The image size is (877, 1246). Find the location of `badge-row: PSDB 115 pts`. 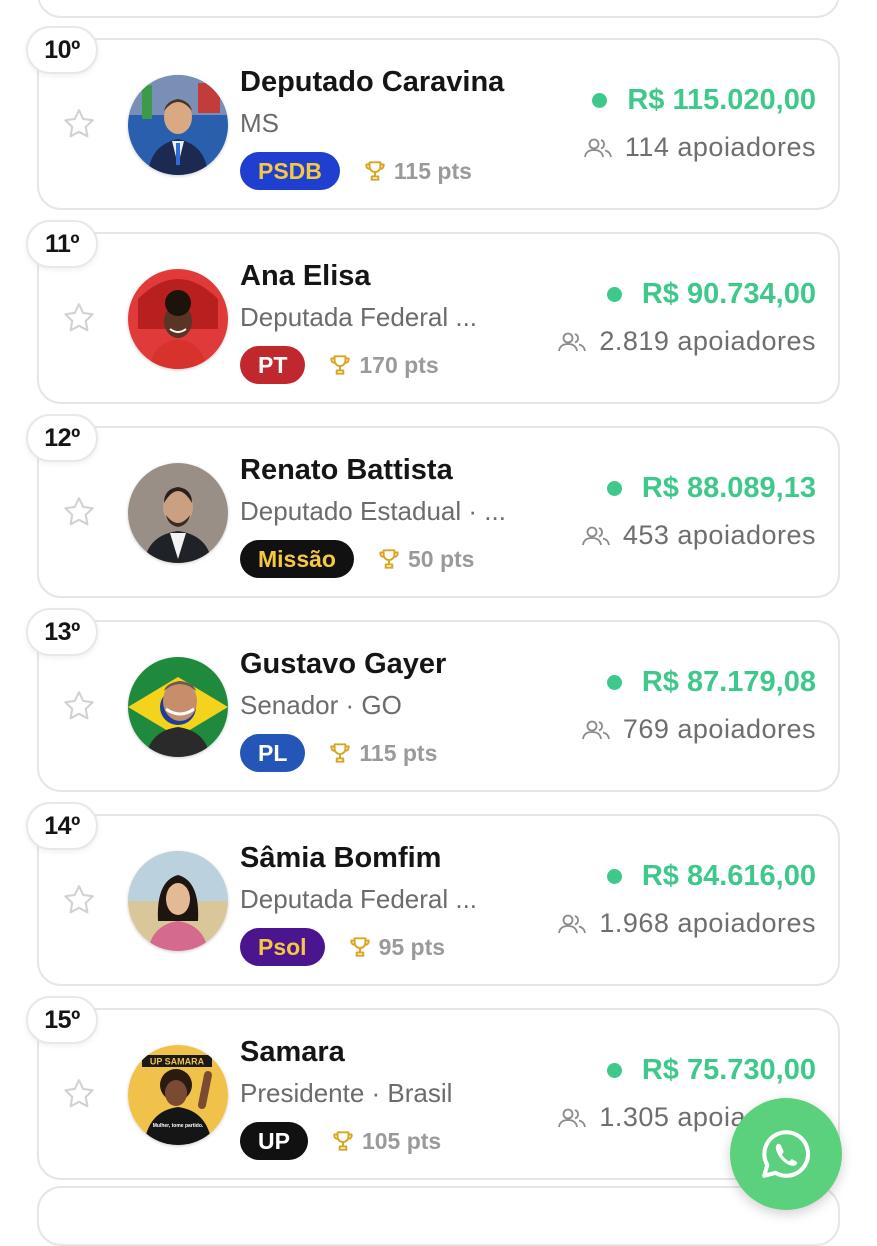

badge-row: PSDB 115 pts is located at coordinates (356, 171).